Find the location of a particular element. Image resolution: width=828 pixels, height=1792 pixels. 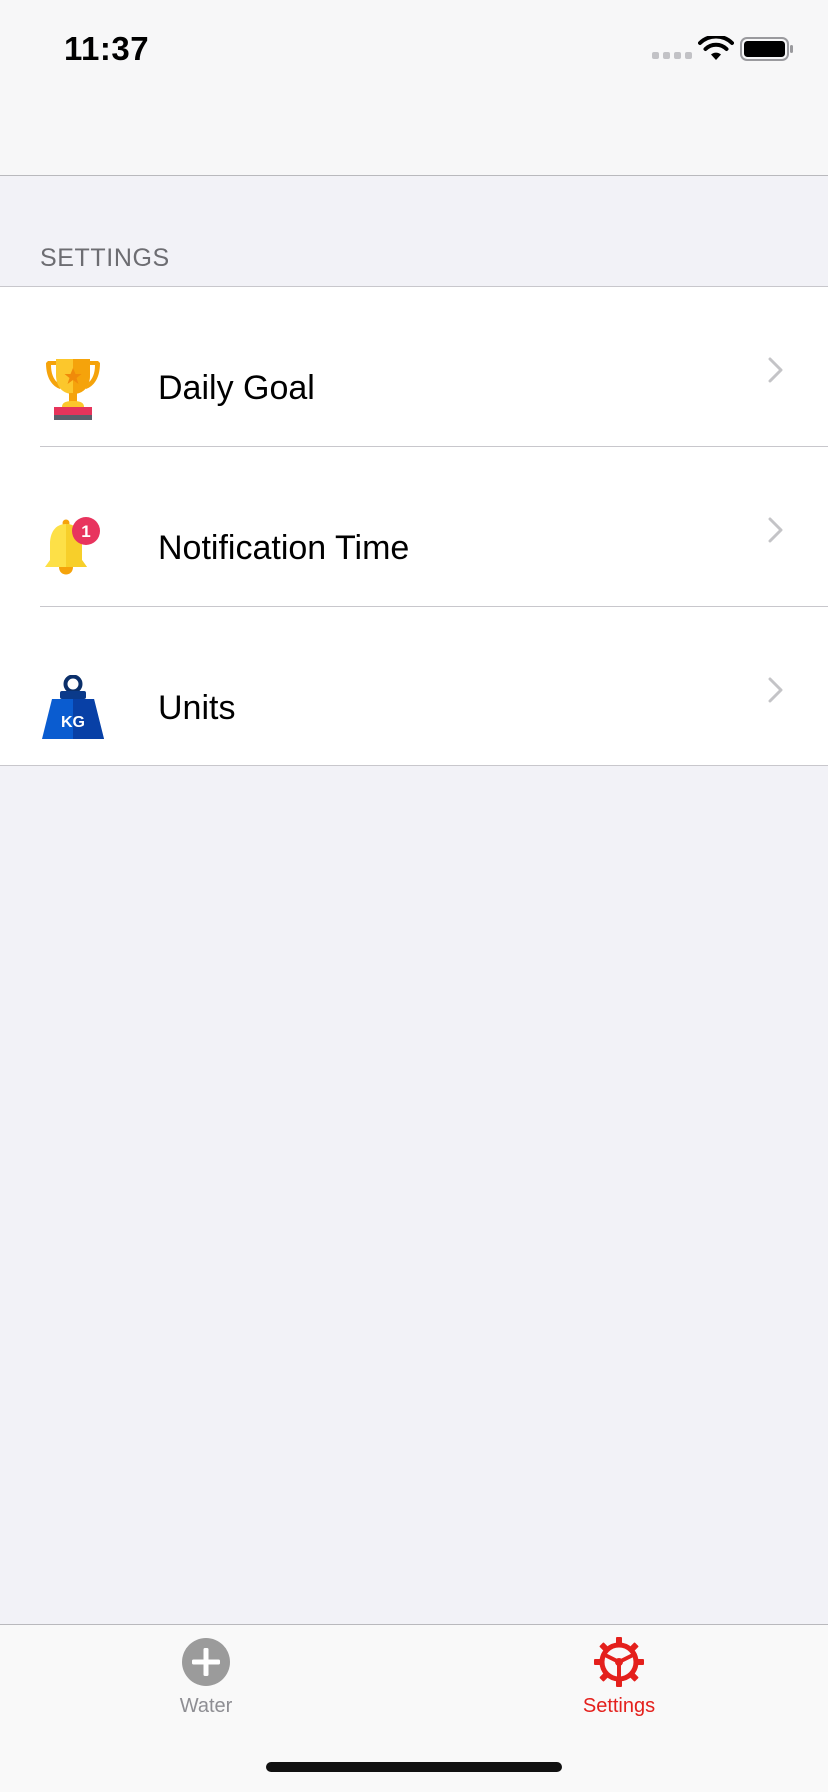

wifi-icon is located at coordinates (716, 48).